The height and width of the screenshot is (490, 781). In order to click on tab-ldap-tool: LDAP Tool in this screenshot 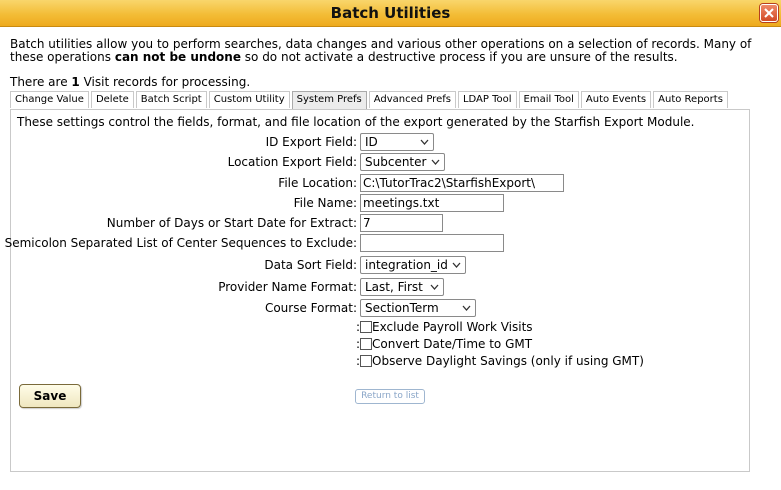, I will do `click(487, 99)`.